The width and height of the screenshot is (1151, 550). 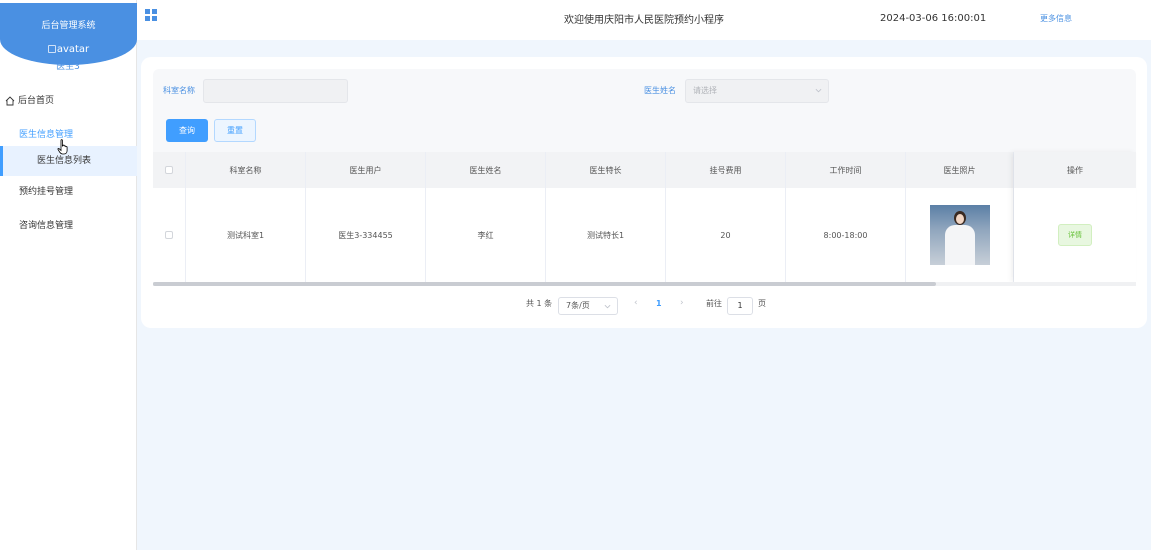 I want to click on table-header: 科室名称 医生用户 医生姓名 医生特长 挂号费用 工作时间 医生照片, so click(x=644, y=170).